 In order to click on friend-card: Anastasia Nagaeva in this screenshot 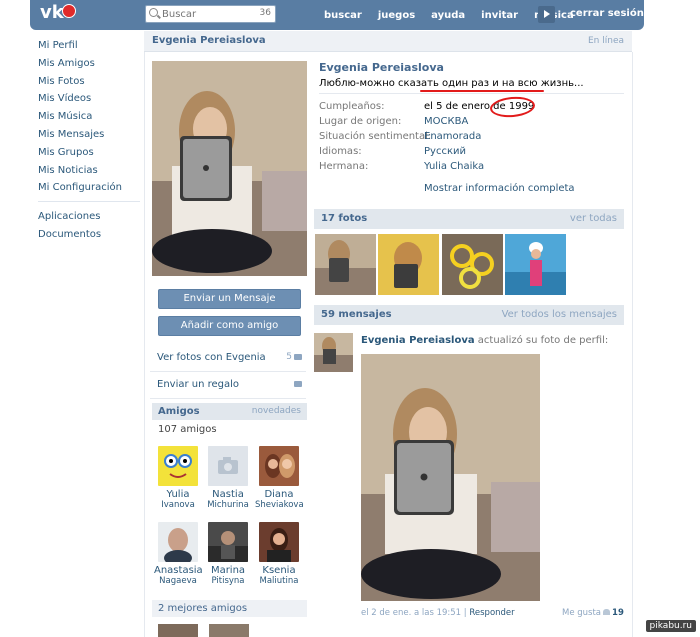, I will do `click(178, 554)`.